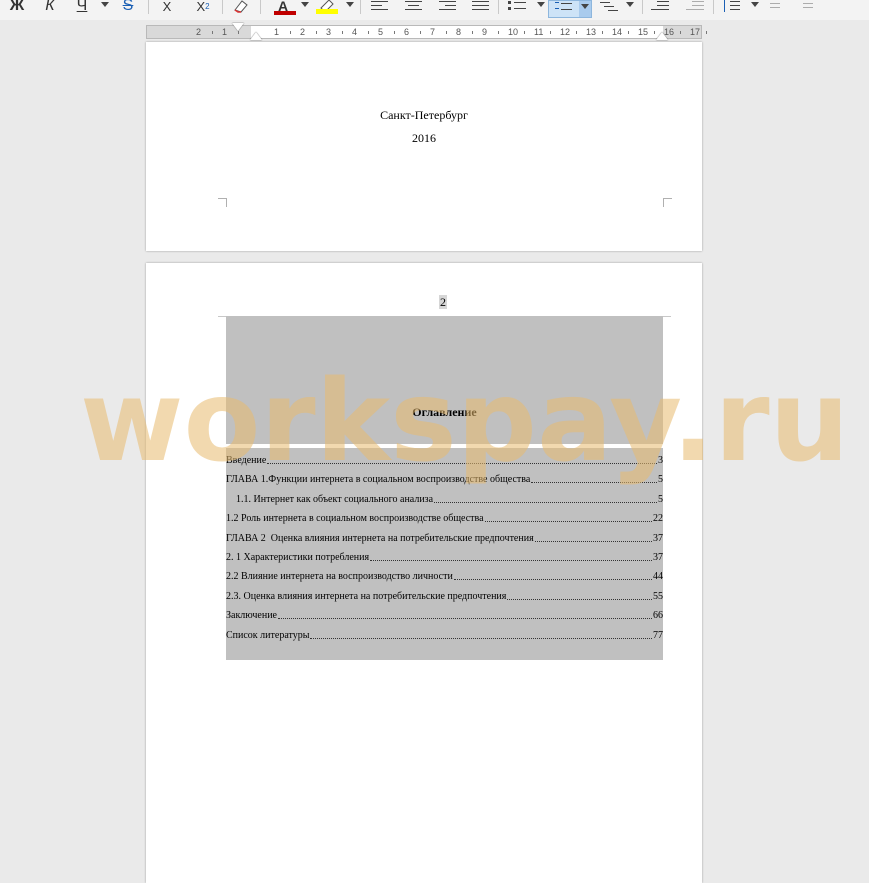 The image size is (869, 883). What do you see at coordinates (660, 7) in the screenshot?
I see `increase-indent-icon` at bounding box center [660, 7].